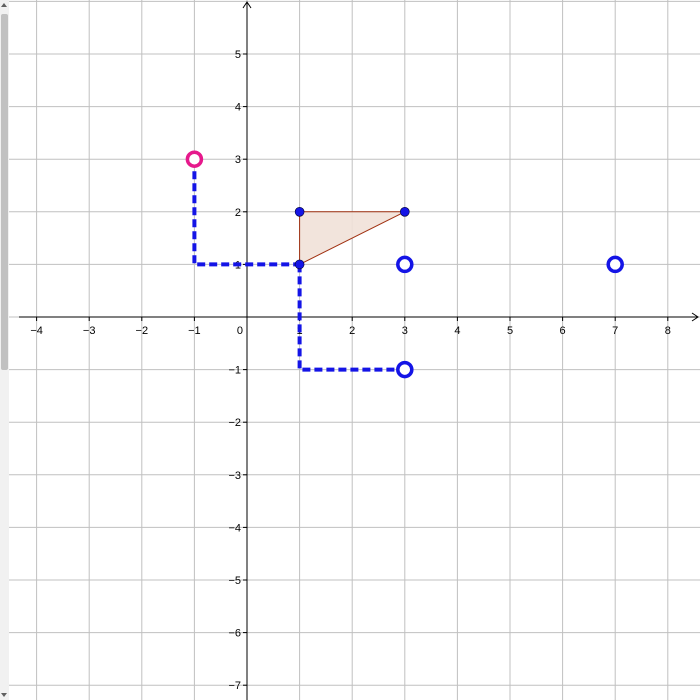 Image resolution: width=700 pixels, height=700 pixels. Describe the element at coordinates (563, 331) in the screenshot. I see `x-tick-label: 6` at that location.